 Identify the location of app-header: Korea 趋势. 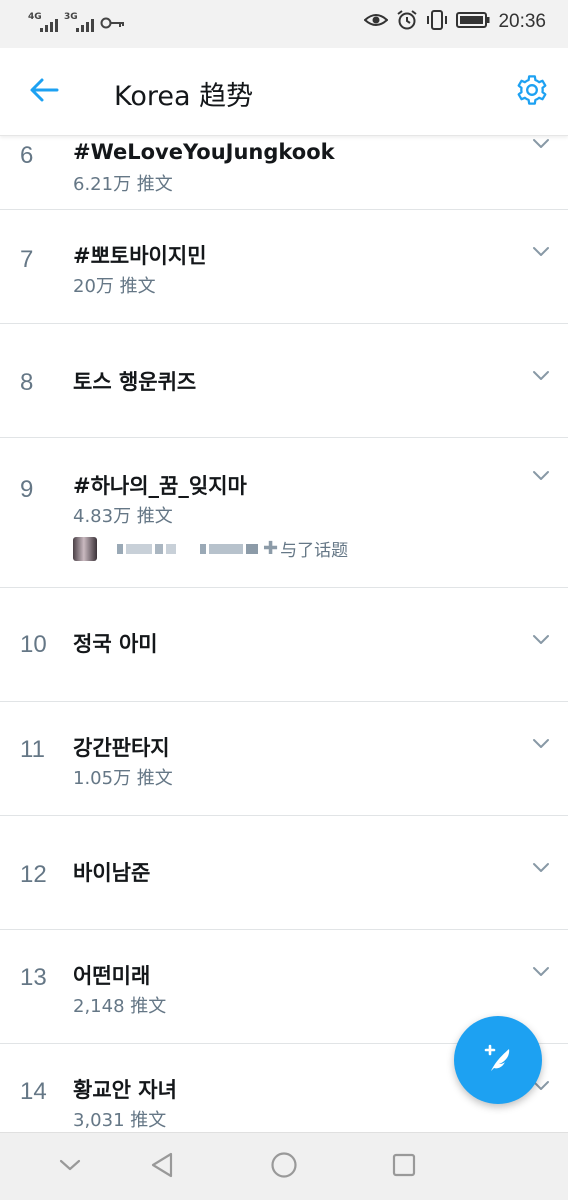
(284, 92).